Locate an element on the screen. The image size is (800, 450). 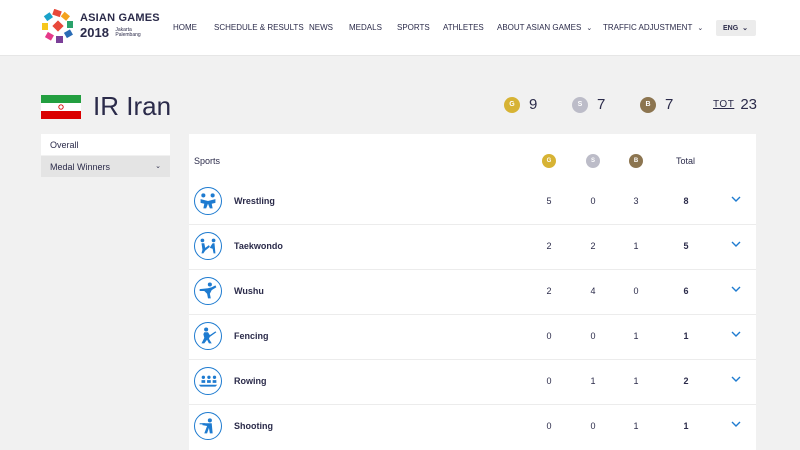
logo-year: 2018 is located at coordinates (94, 32).